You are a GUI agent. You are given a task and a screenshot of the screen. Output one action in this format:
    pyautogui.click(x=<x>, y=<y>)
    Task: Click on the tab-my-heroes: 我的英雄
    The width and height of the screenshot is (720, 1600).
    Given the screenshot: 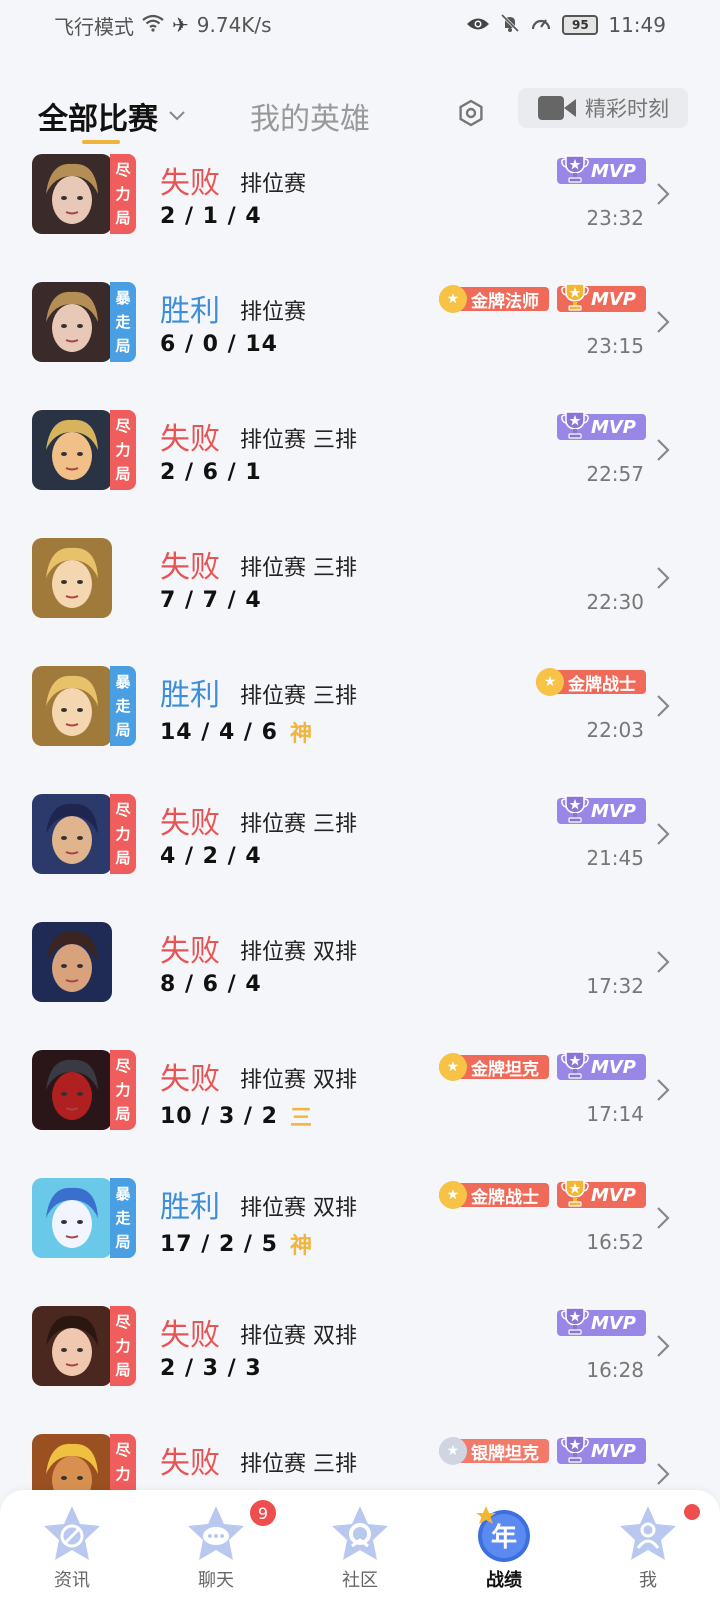 What is the action you would take?
    pyautogui.click(x=310, y=116)
    